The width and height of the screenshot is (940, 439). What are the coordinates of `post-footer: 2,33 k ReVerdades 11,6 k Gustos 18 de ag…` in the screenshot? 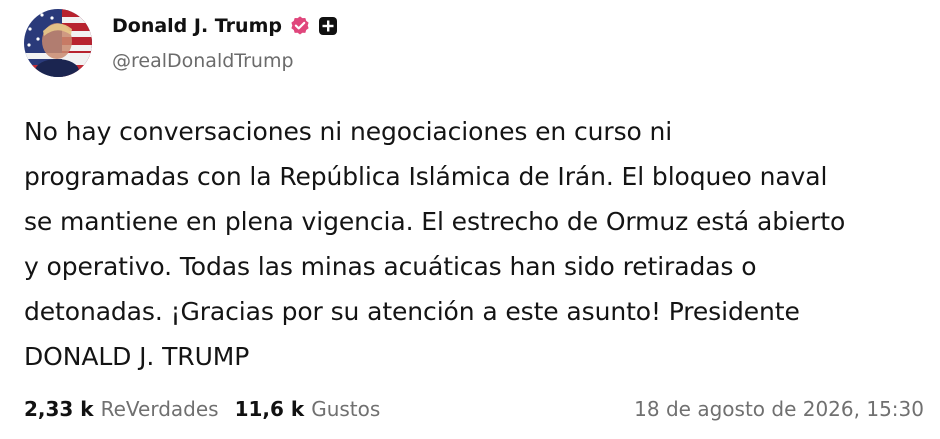 It's located at (474, 409).